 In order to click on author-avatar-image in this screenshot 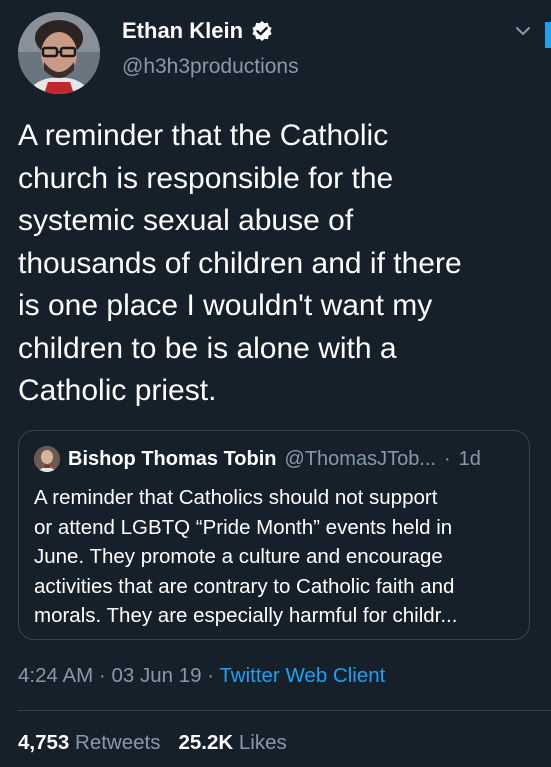, I will do `click(59, 53)`.